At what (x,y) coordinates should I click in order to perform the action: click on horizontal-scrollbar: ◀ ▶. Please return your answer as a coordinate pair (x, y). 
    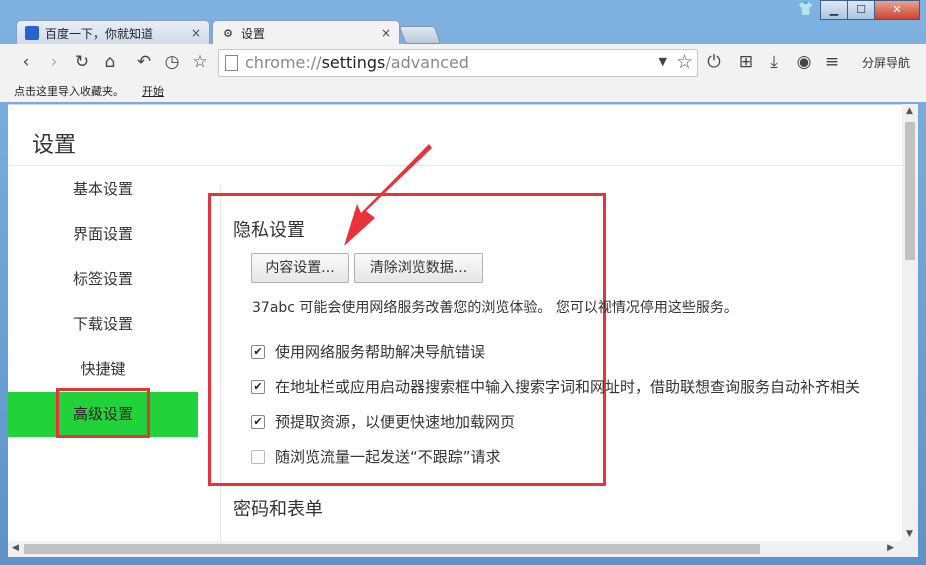
    Looking at the image, I should click on (455, 549).